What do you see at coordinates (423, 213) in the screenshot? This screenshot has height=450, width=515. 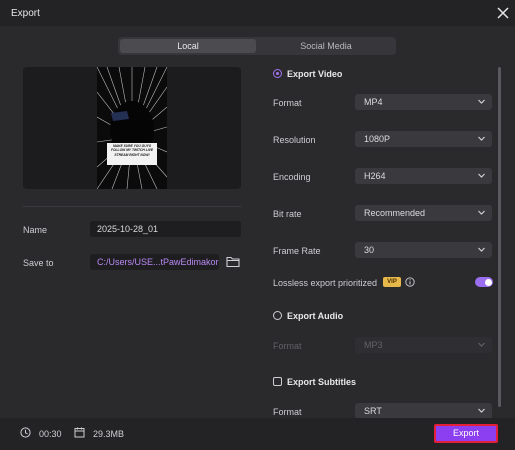 I see `bit-rate-select: Recommended` at bounding box center [423, 213].